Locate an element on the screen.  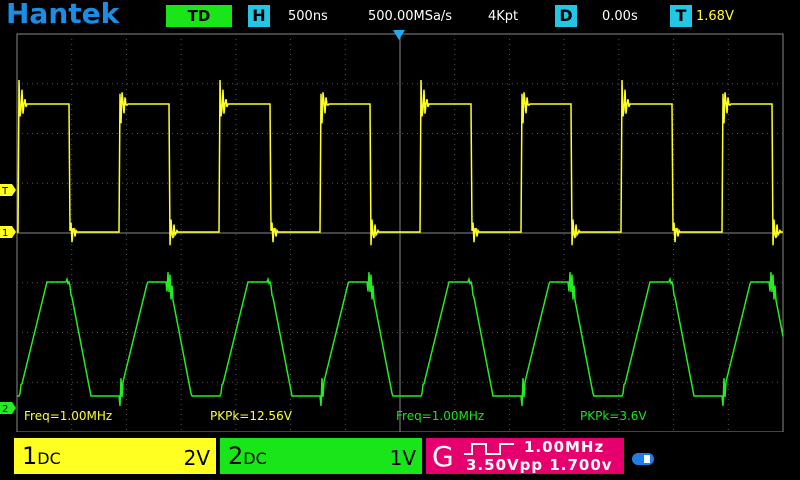
ch2-pkpk-readout: PKPk=3.6V is located at coordinates (613, 416).